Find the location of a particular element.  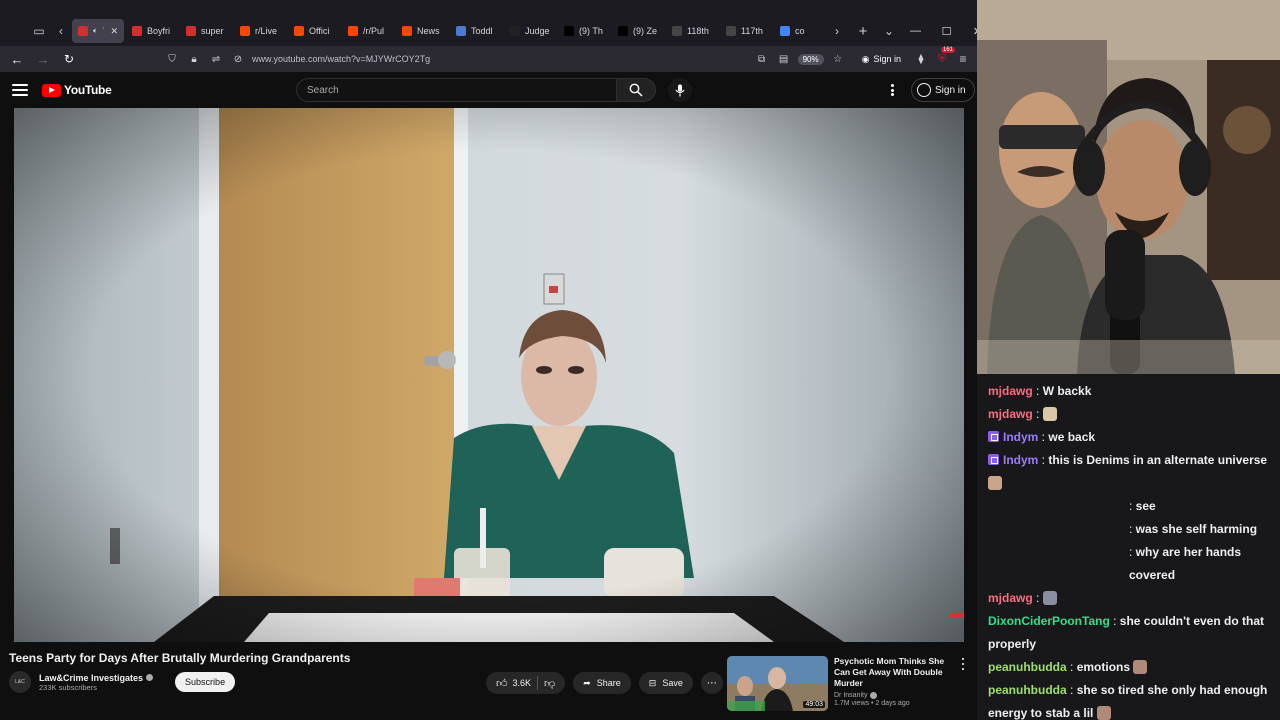

settings-more-icon is located at coordinates (892, 90).